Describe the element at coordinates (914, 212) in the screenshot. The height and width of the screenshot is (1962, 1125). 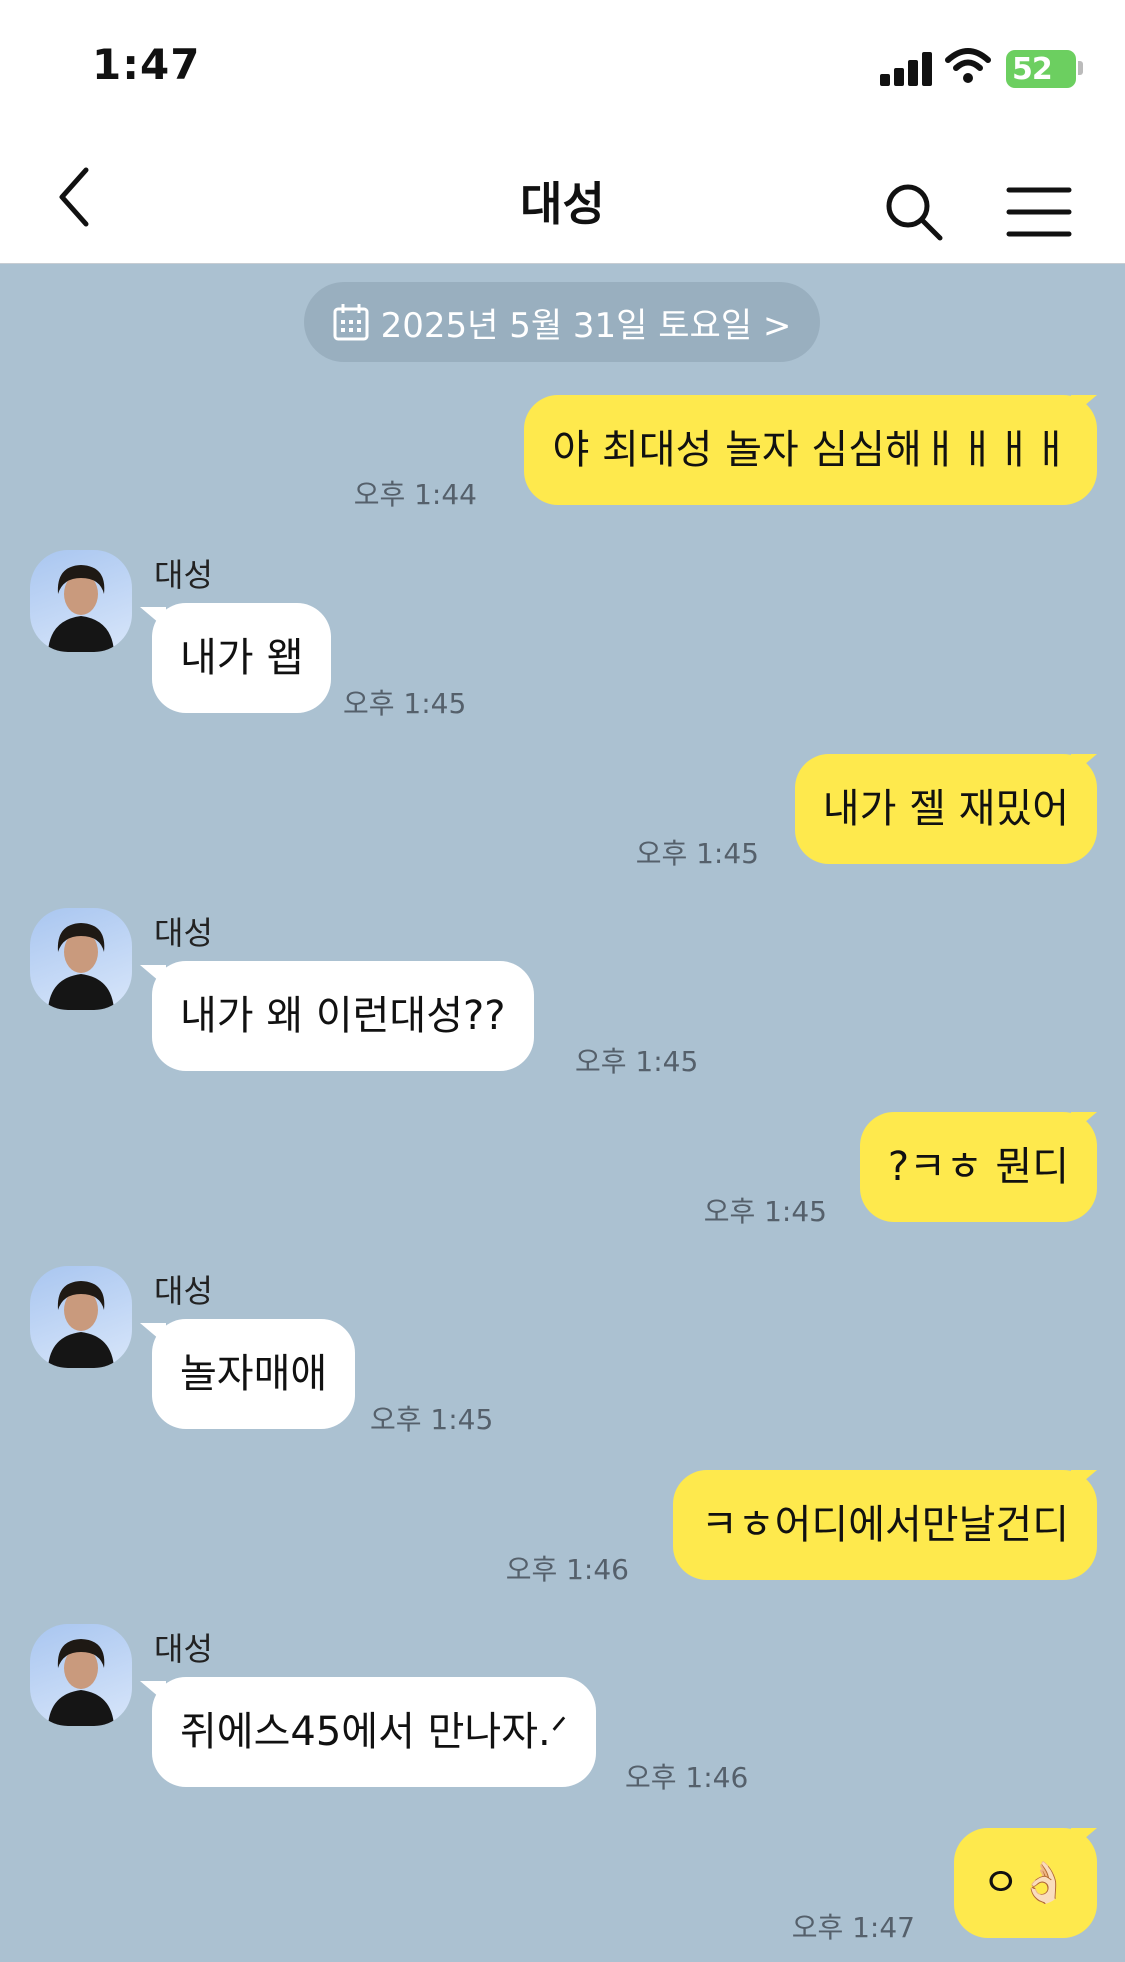
I see `search-icon` at that location.